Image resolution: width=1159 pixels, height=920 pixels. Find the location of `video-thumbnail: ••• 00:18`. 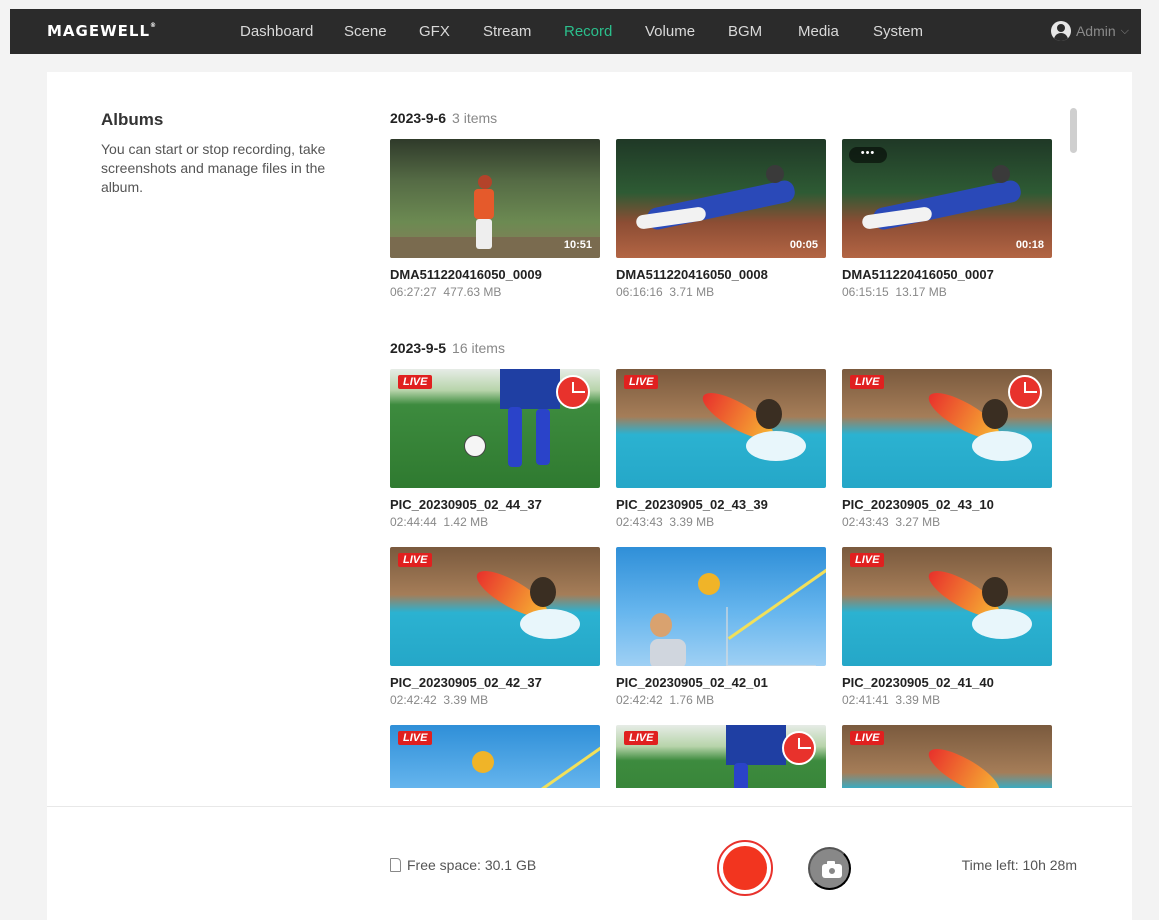

video-thumbnail: ••• 00:18 is located at coordinates (947, 198).